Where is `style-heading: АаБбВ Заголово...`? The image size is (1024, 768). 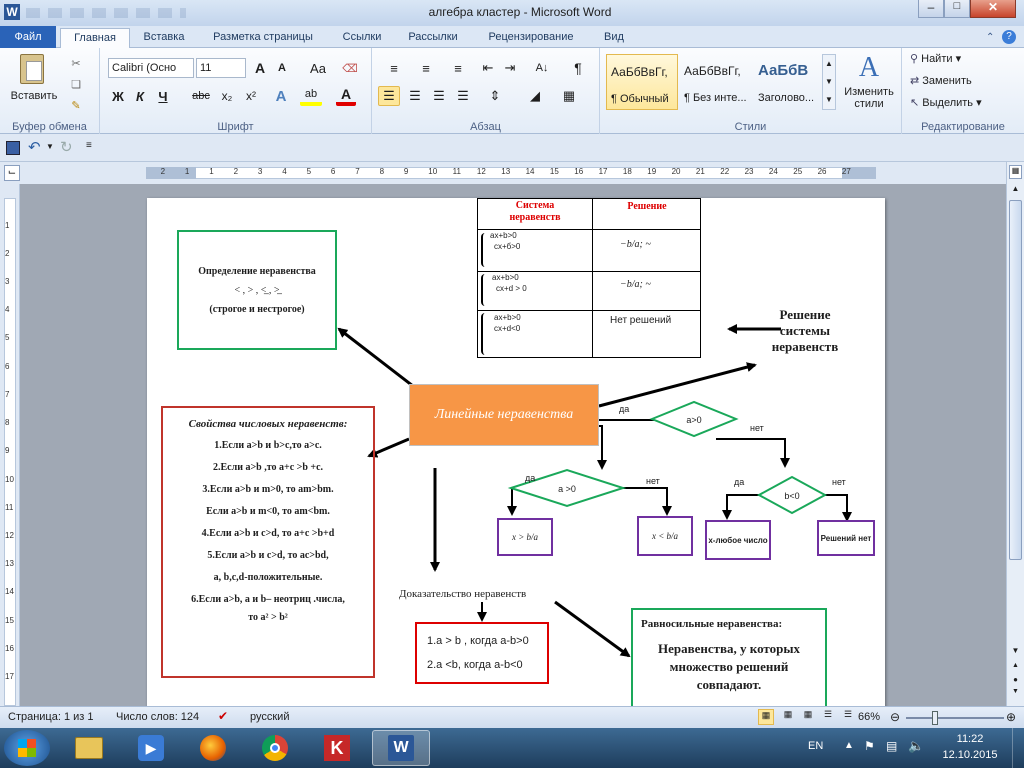
style-heading: АаБбВ Заголово... is located at coordinates (787, 82).